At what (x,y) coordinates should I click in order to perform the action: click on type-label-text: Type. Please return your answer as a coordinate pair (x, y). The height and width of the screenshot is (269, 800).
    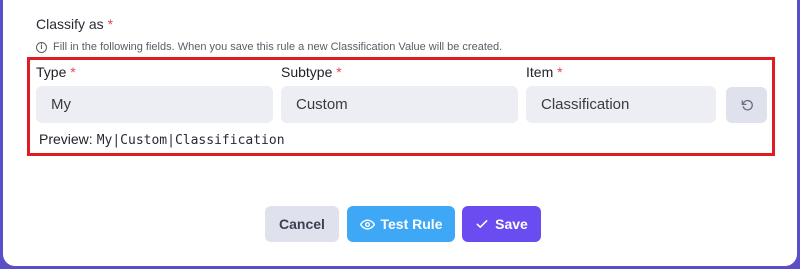
    Looking at the image, I should click on (51, 72).